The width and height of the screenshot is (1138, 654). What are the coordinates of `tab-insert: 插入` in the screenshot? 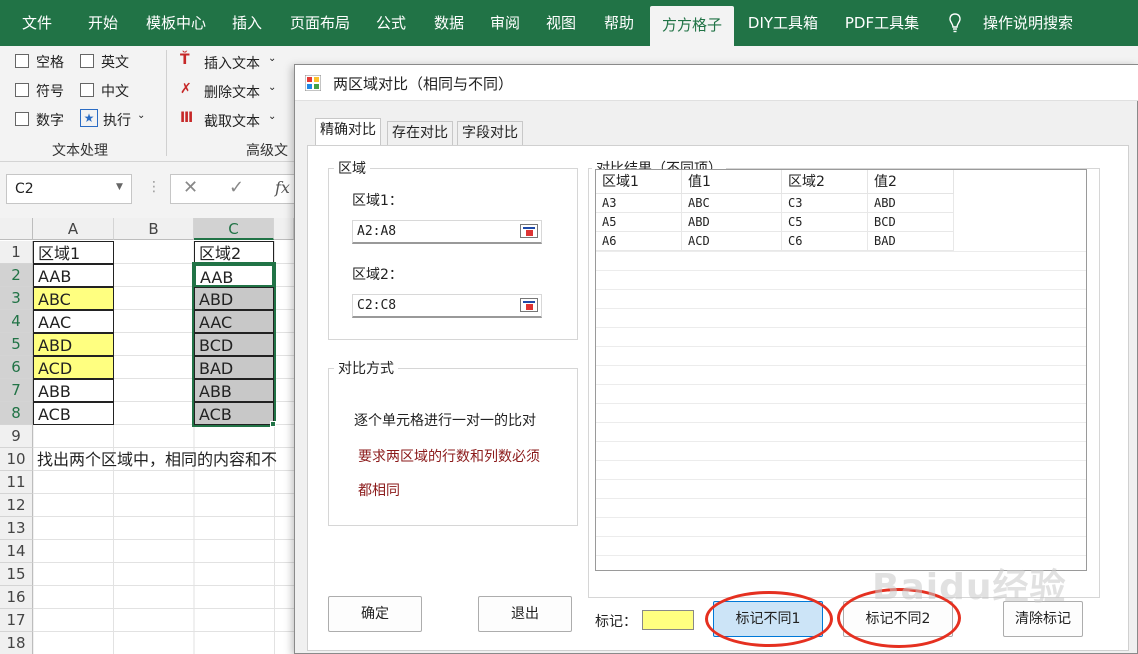 It's located at (247, 23).